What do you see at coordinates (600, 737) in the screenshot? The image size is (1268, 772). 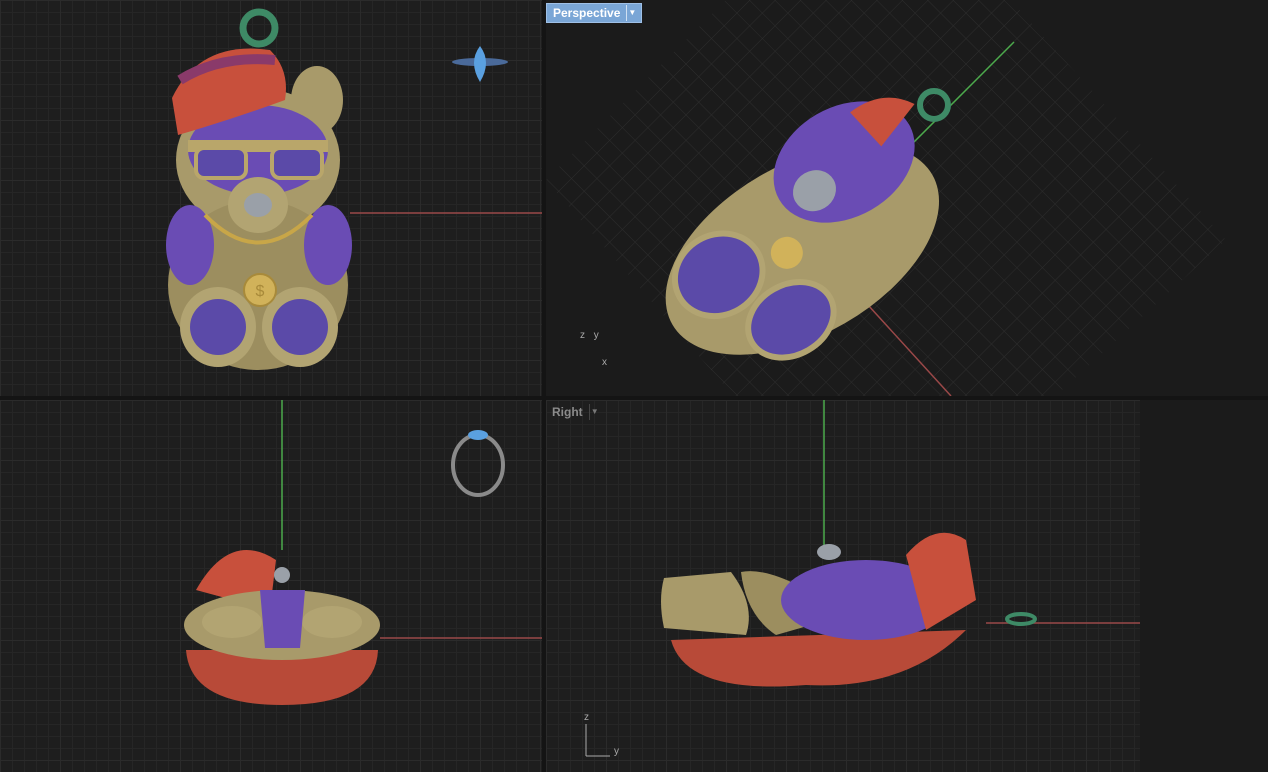 I see `axis-widget-right: z y` at bounding box center [600, 737].